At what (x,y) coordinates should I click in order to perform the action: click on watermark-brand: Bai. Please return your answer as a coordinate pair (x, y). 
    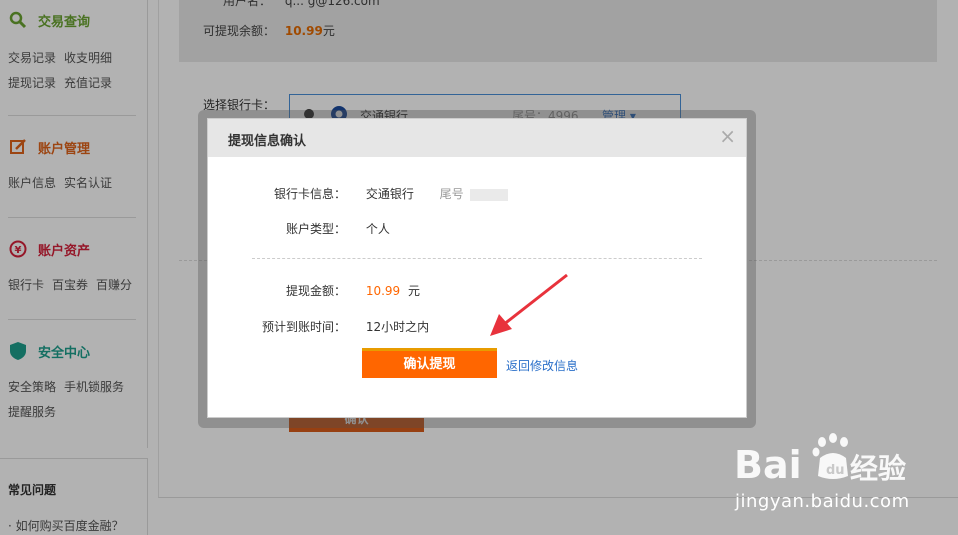
    Looking at the image, I should click on (768, 465).